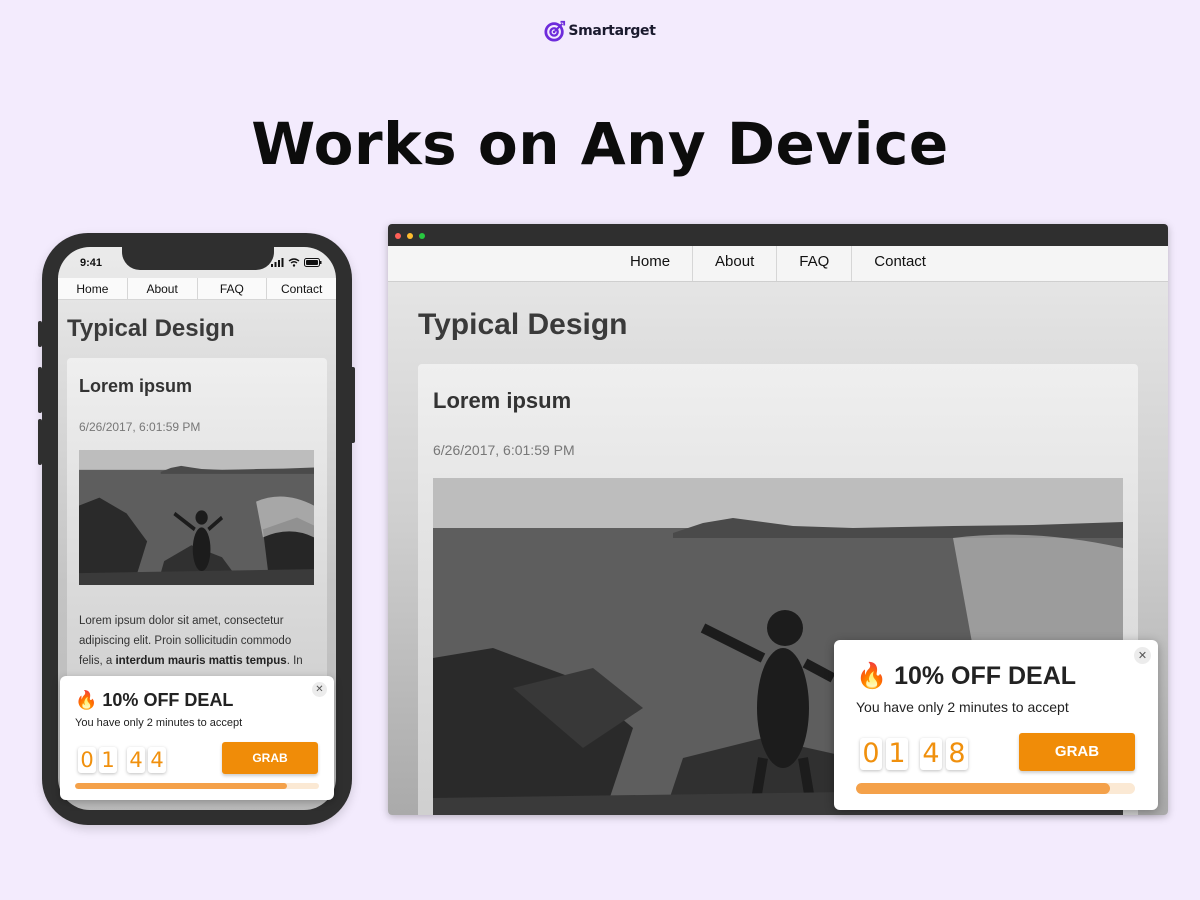 This screenshot has width=1200, height=900. What do you see at coordinates (201, 661) in the screenshot?
I see `article-body-bold: interdum mauris mattis tempus` at bounding box center [201, 661].